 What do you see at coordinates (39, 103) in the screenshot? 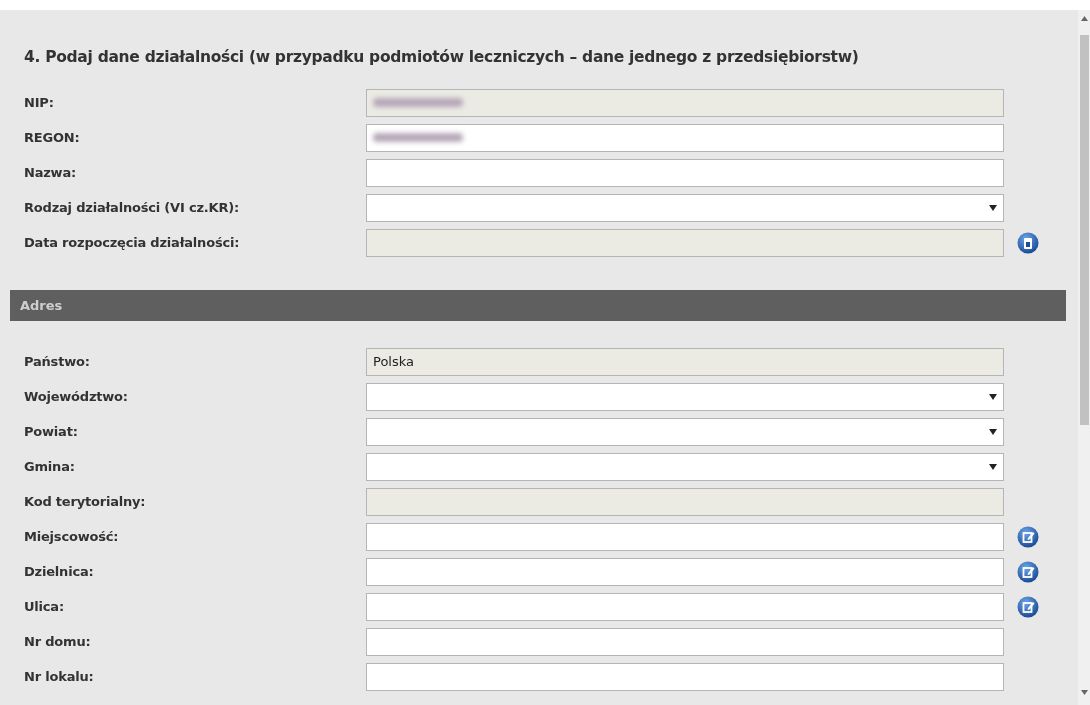
I see `field-label: NIP:` at bounding box center [39, 103].